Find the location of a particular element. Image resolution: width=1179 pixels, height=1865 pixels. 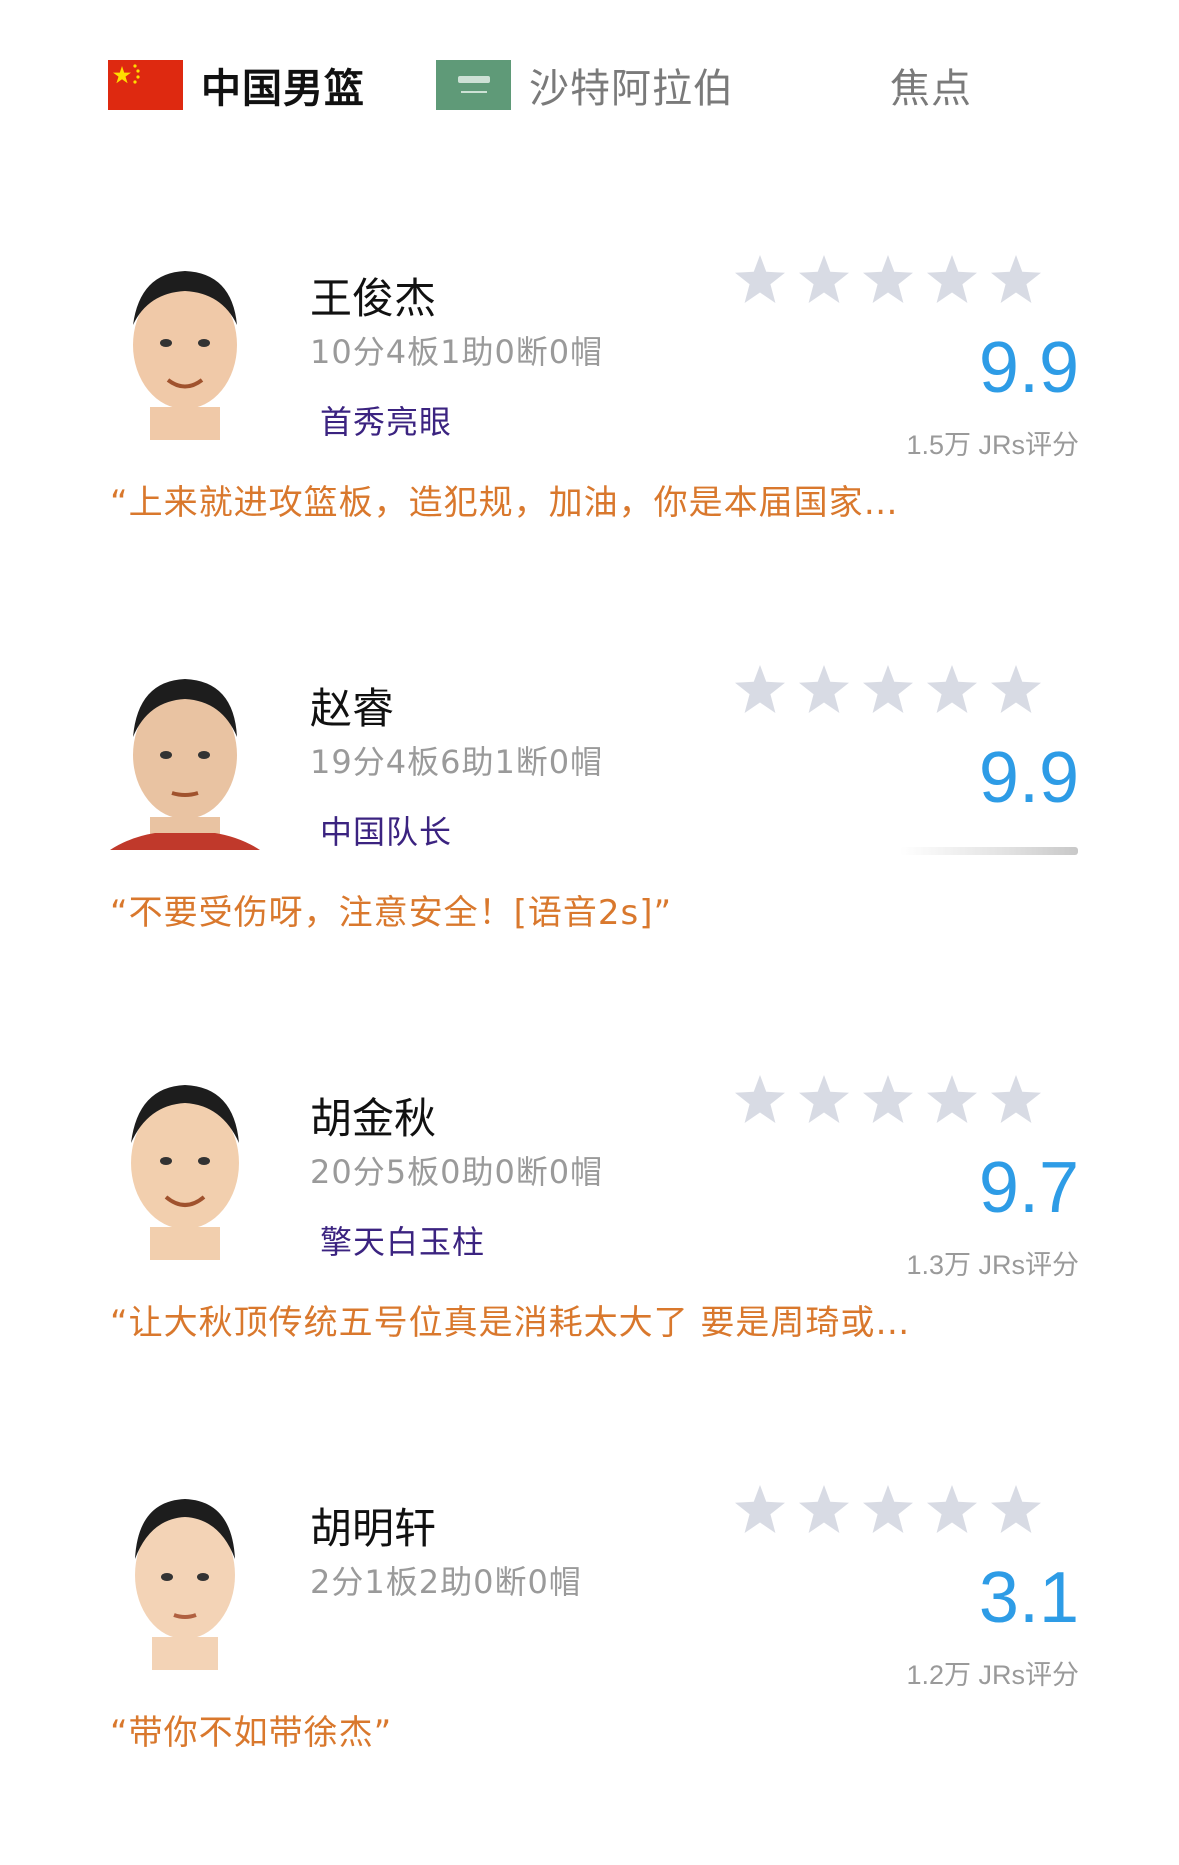

top-comment: “不要受伤呀，注意安全！[语音2s]” is located at coordinates (391, 909).